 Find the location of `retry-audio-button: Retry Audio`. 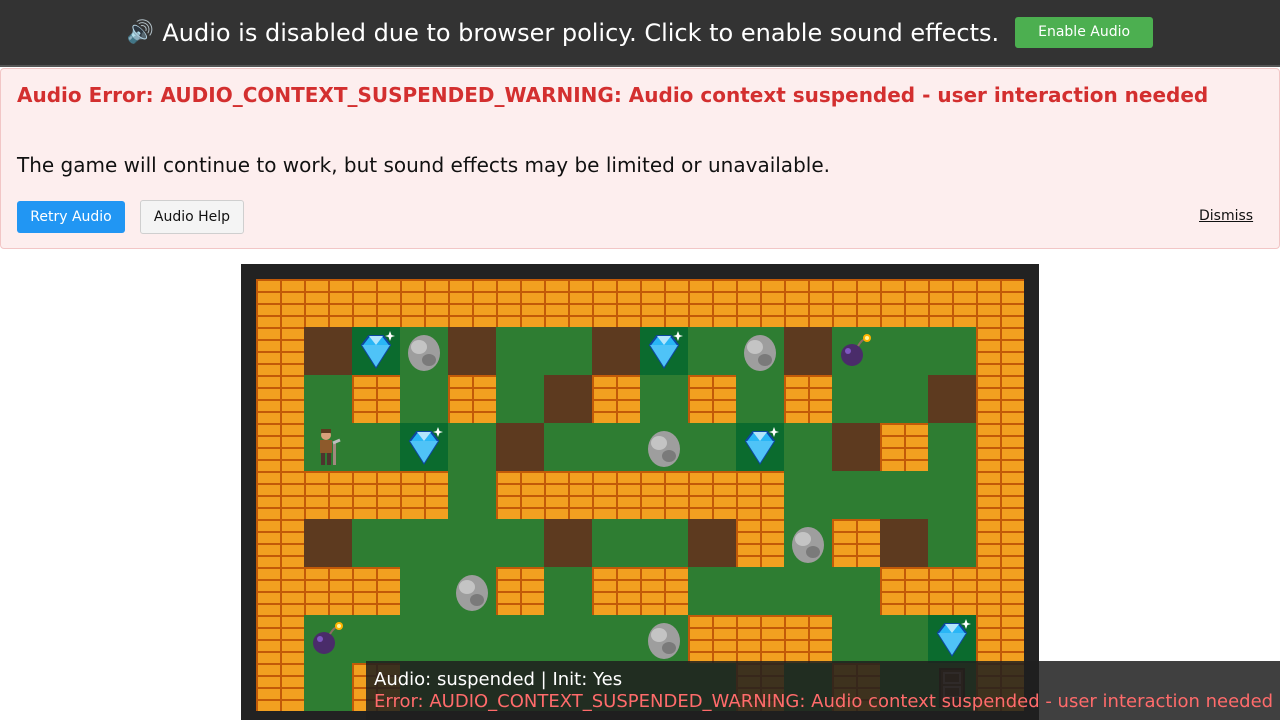

retry-audio-button: Retry Audio is located at coordinates (71, 217).